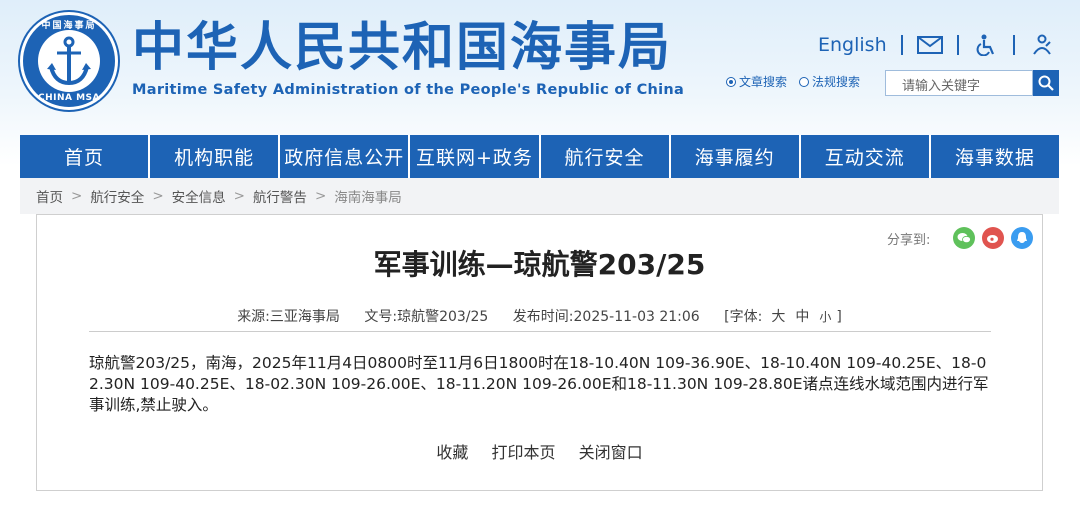 The height and width of the screenshot is (519, 1080). Describe the element at coordinates (69, 98) in the screenshot. I see `logo-bottom-text: CHINA MSA` at that location.